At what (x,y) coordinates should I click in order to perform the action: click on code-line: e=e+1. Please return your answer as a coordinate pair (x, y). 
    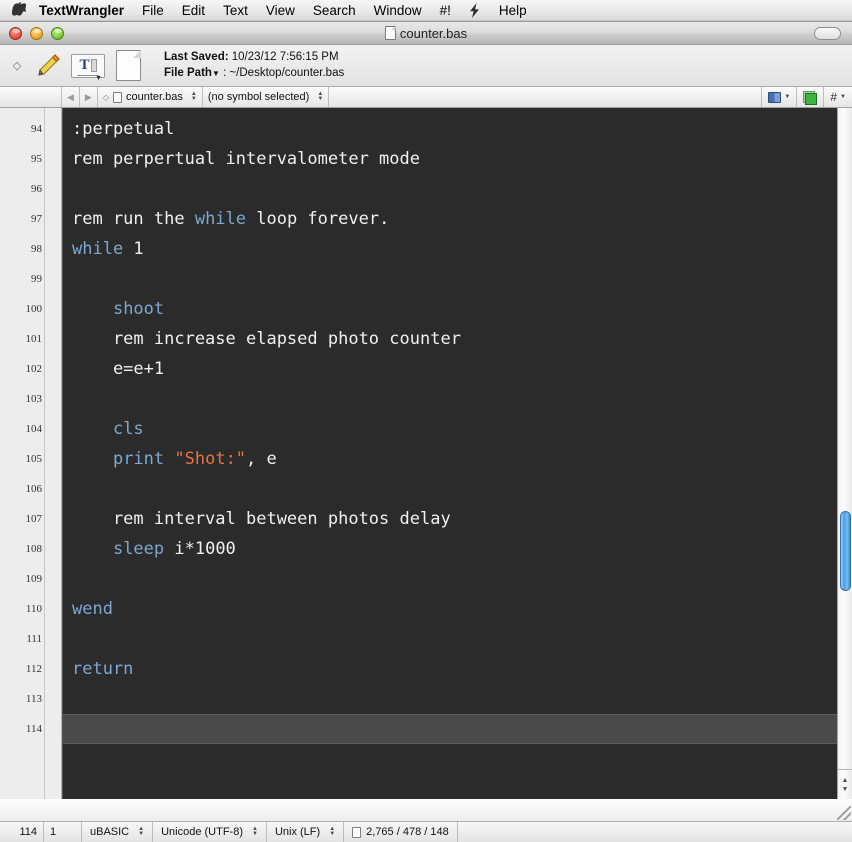
    Looking at the image, I should click on (457, 369).